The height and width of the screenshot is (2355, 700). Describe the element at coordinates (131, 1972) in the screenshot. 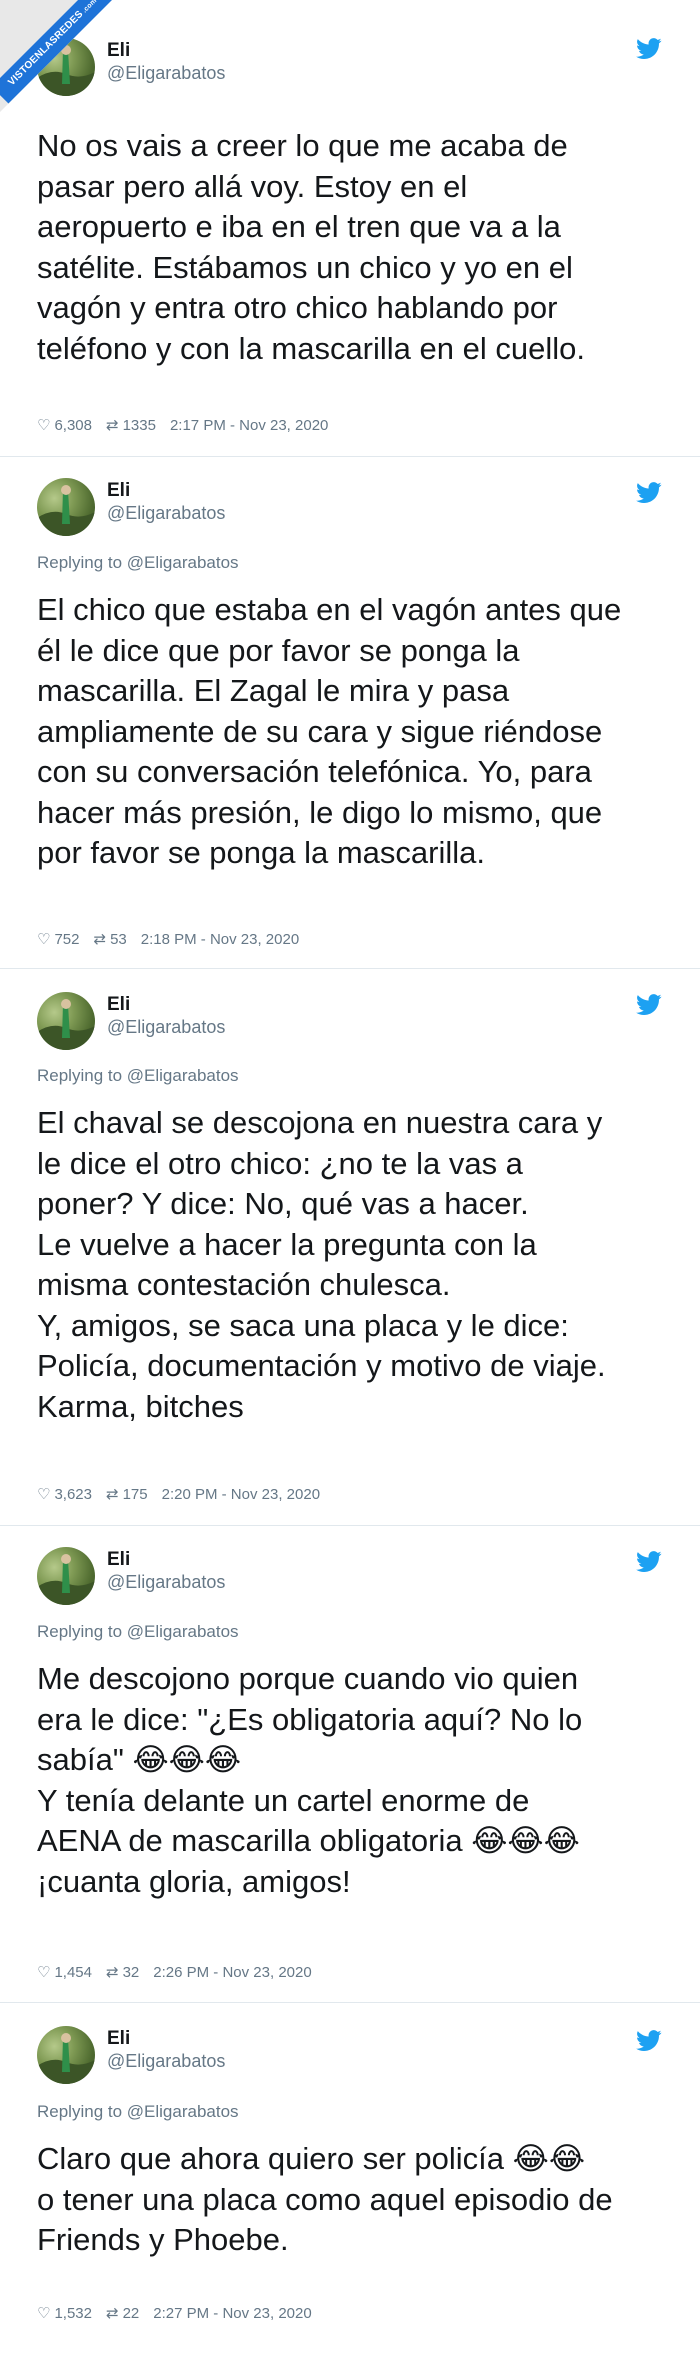

I see `retweet-count: 32` at that location.